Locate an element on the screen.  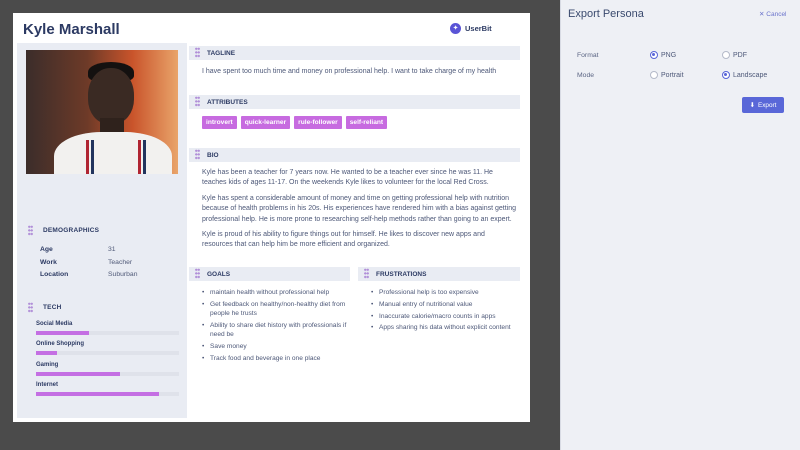
radio-pdf is located at coordinates (726, 55).